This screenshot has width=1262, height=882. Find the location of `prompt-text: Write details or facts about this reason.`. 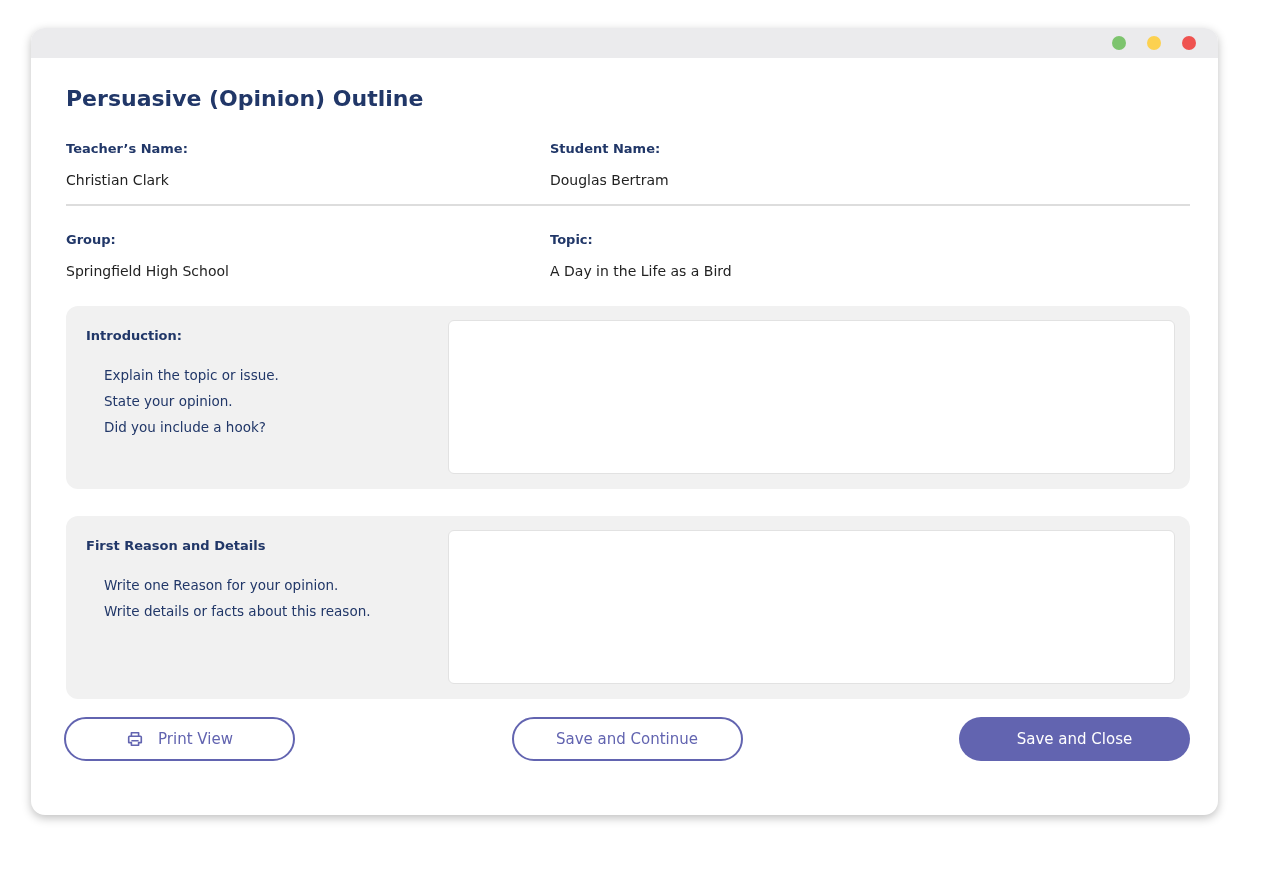

prompt-text: Write details or facts about this reason. is located at coordinates (238, 611).